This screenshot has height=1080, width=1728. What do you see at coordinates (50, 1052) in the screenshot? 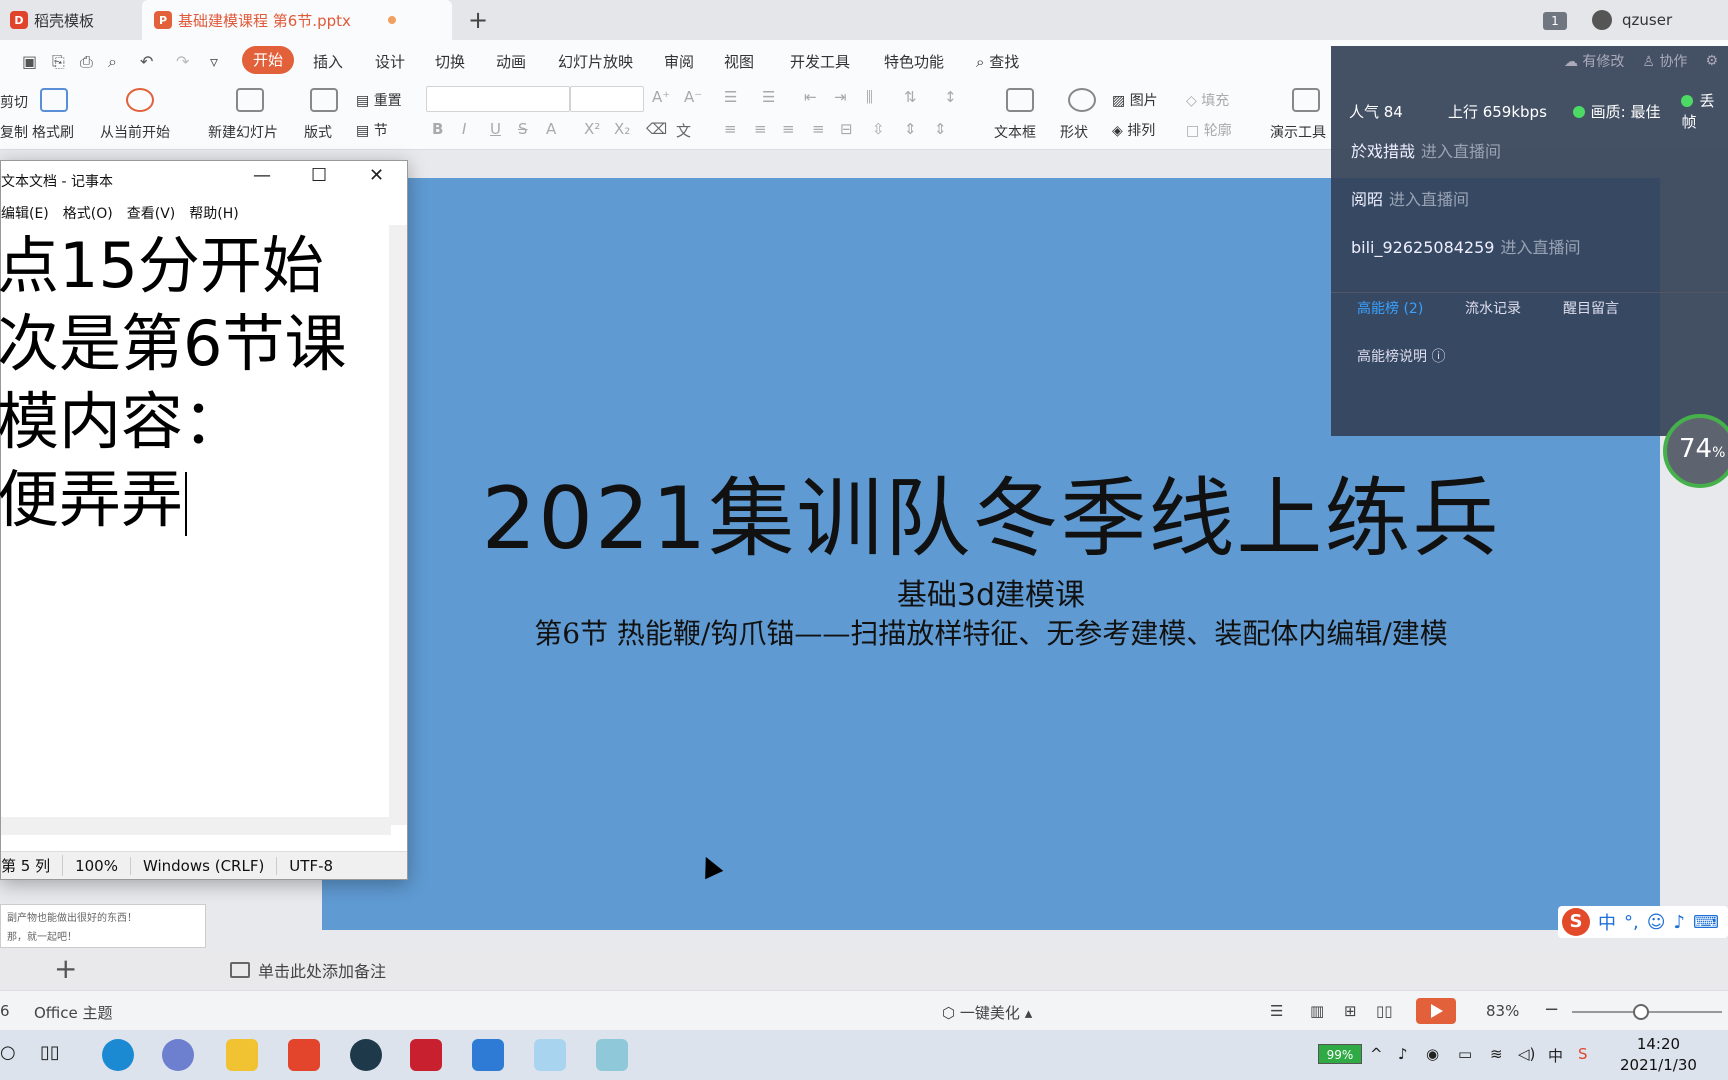
I see `task-view-icon: ▯▯` at bounding box center [50, 1052].